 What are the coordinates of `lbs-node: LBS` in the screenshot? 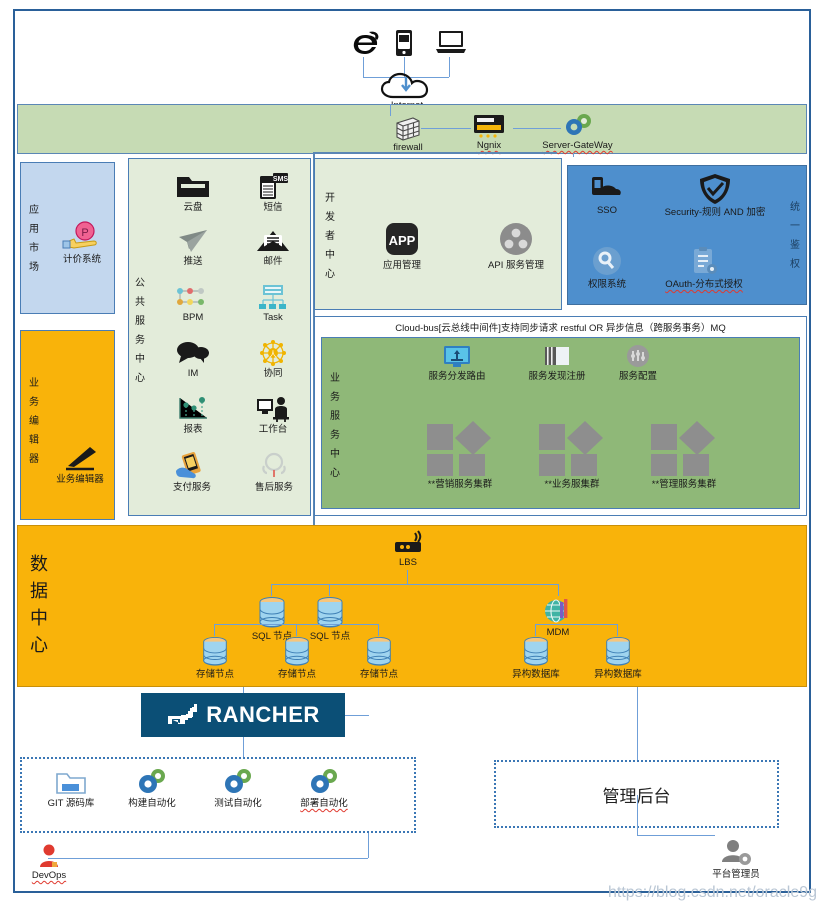 It's located at (408, 549).